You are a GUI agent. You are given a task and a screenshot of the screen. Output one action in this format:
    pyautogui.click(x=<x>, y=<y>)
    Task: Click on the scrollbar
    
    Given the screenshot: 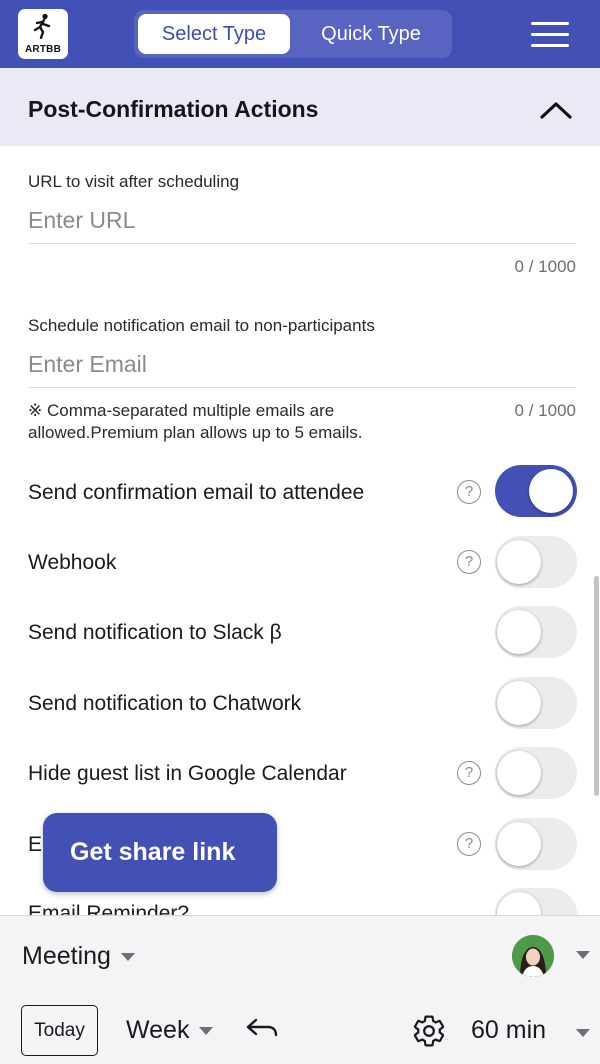 What is the action you would take?
    pyautogui.click(x=596, y=686)
    